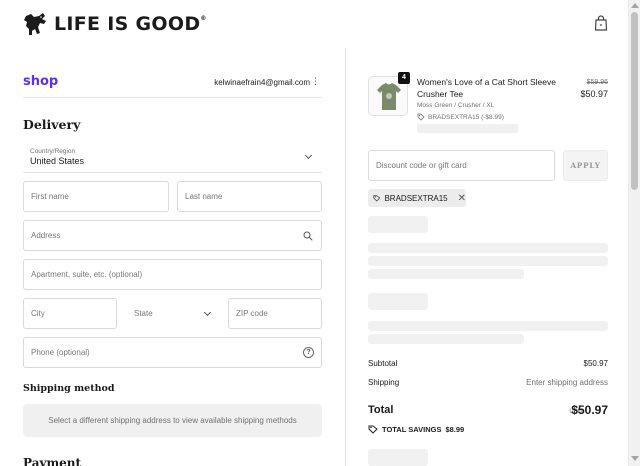  I want to click on state-label: State, so click(143, 313).